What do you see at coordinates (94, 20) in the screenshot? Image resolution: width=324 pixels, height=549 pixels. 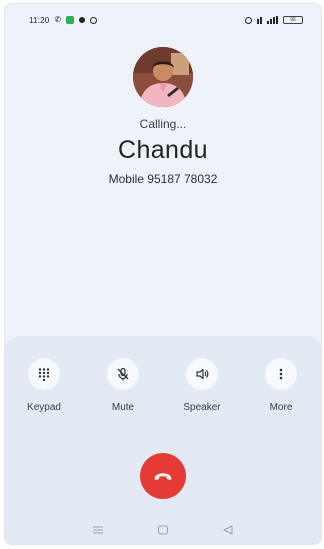 I see `sync-icon` at bounding box center [94, 20].